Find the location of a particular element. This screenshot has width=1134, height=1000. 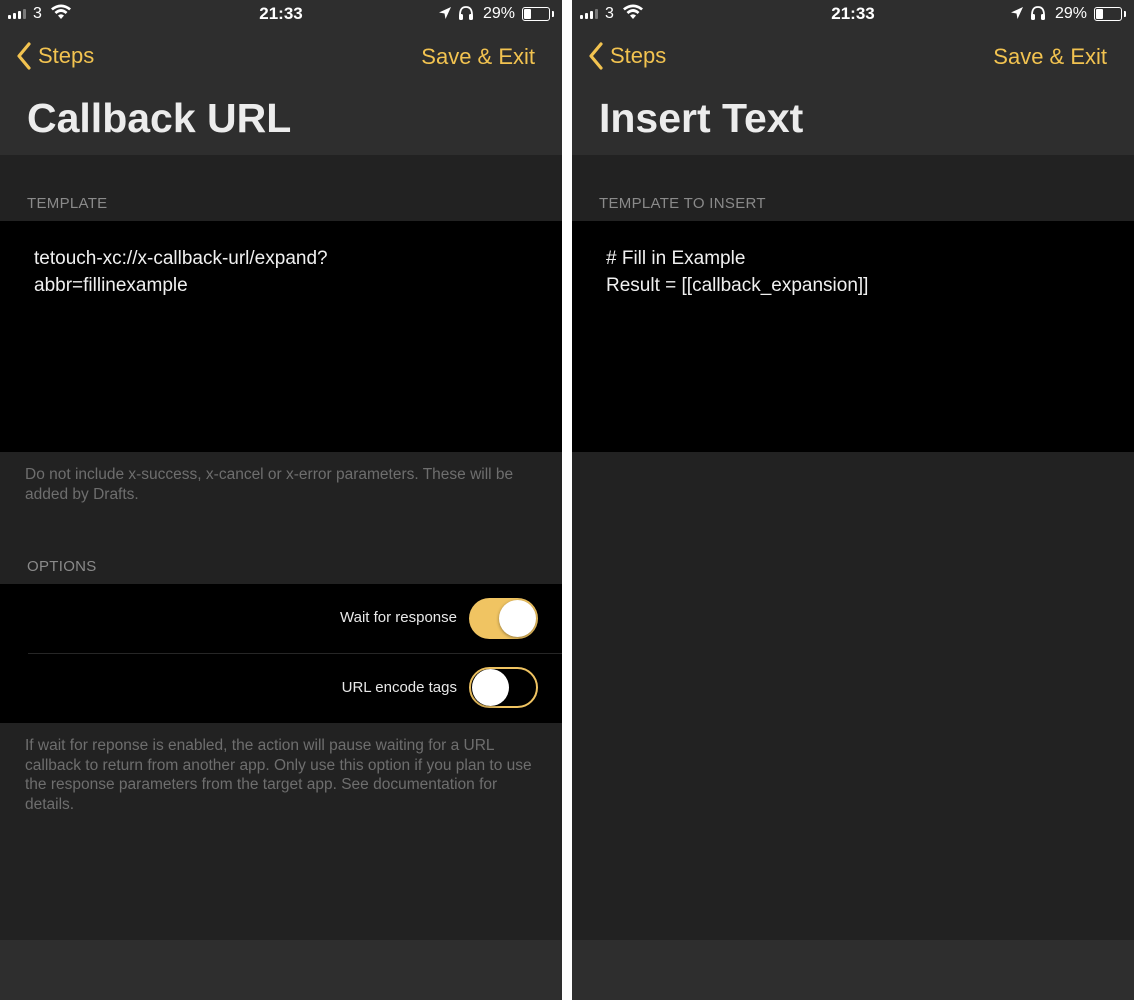

options-section-label: OPTIONS is located at coordinates (62, 566).